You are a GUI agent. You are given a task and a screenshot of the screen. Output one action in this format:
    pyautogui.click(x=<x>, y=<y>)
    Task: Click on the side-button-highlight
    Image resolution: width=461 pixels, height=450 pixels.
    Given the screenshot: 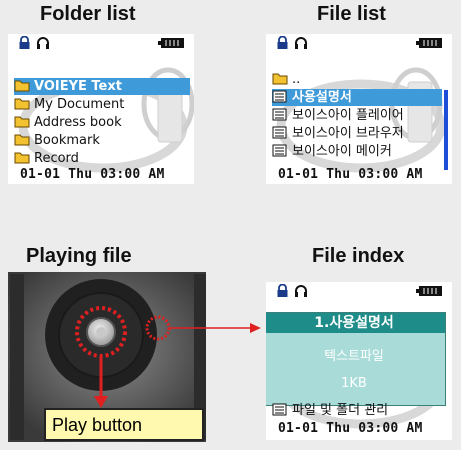 What is the action you would take?
    pyautogui.click(x=158, y=328)
    